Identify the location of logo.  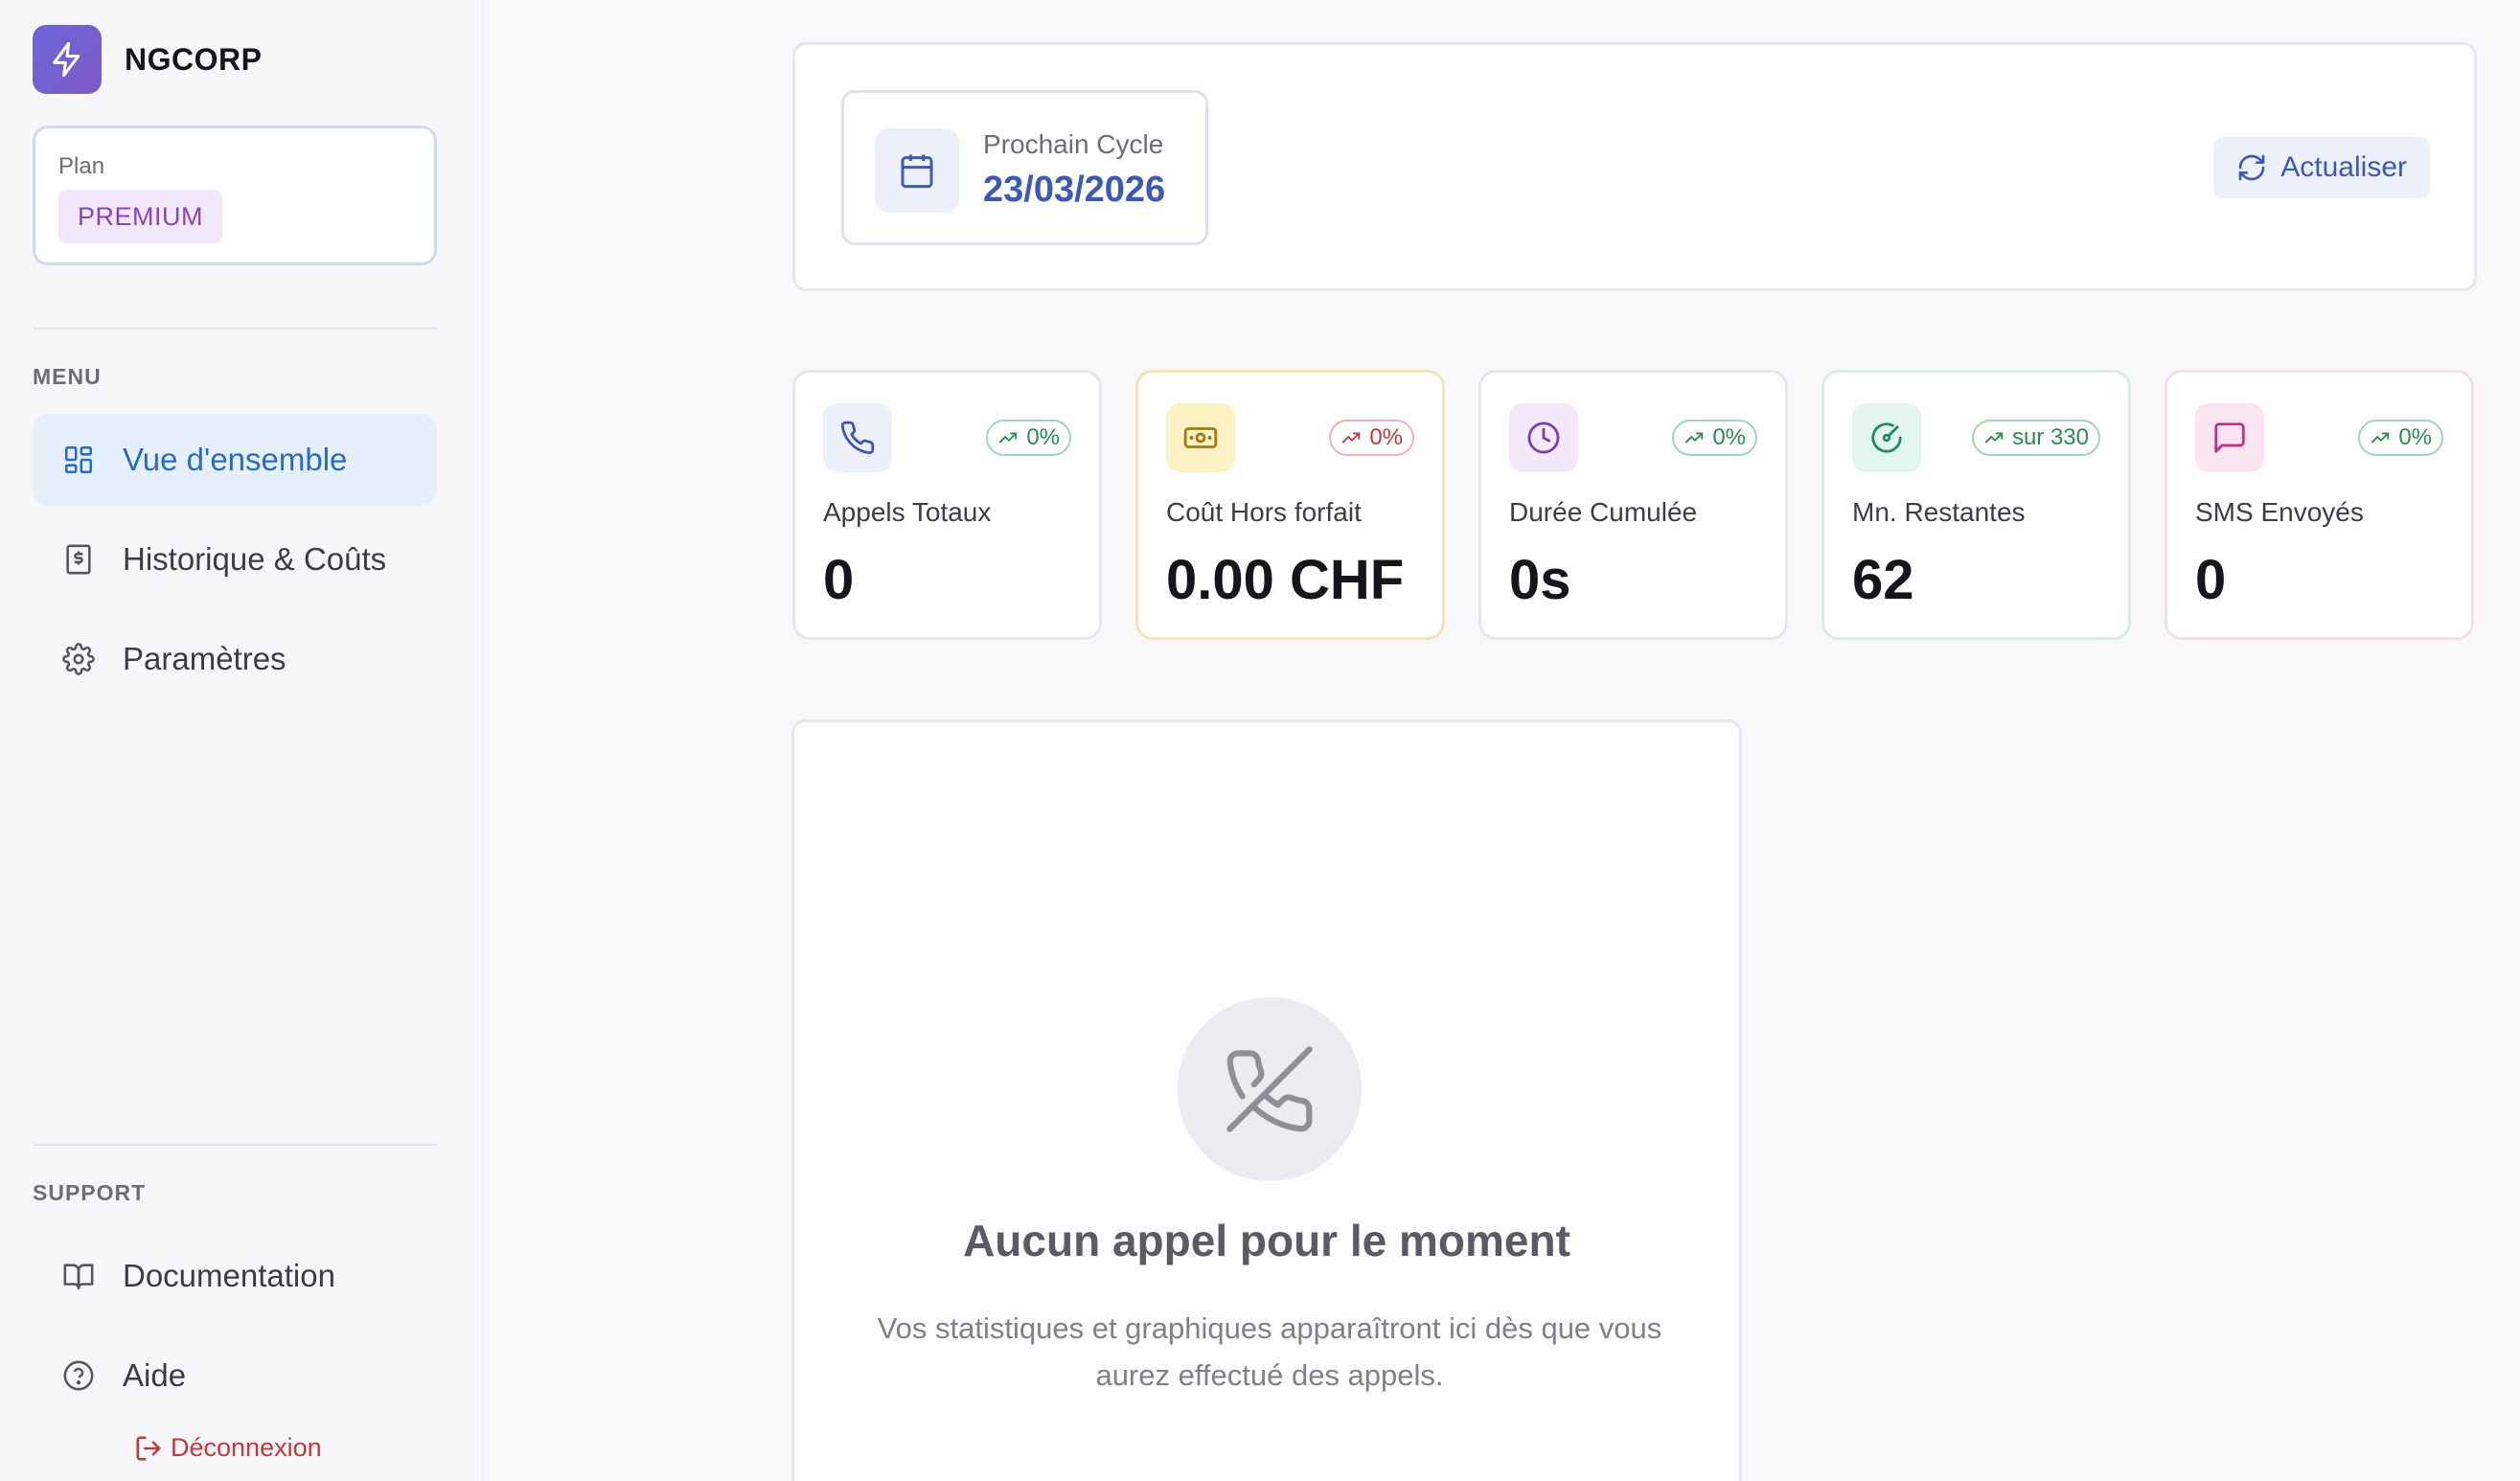
(67, 59).